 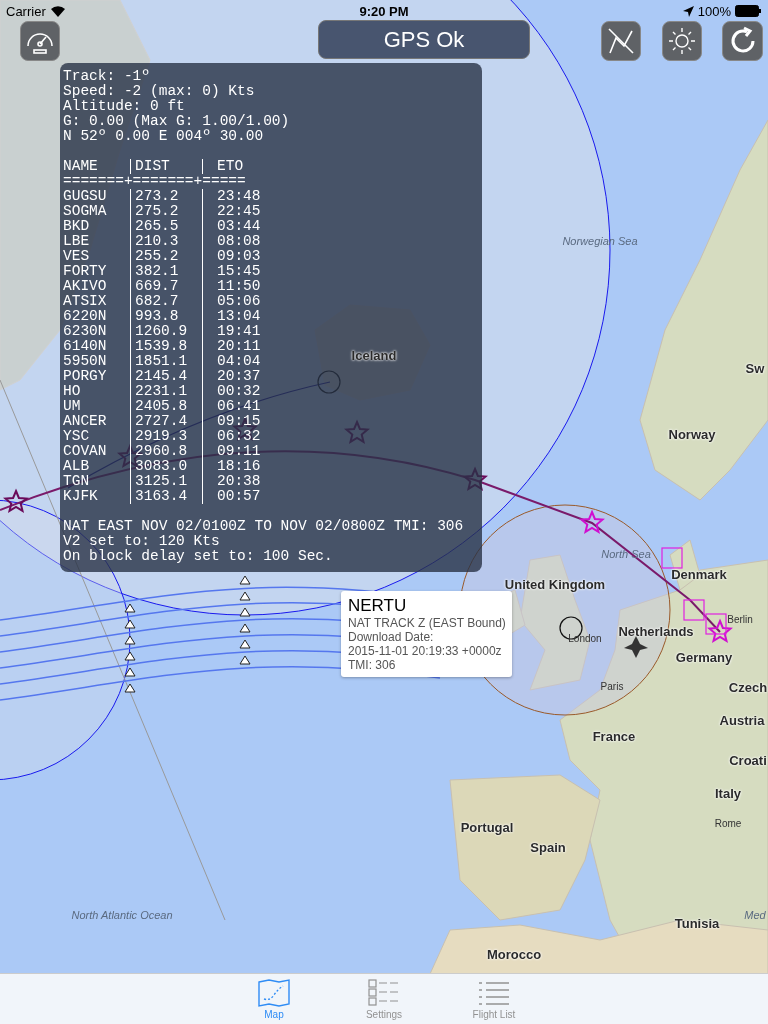 I want to click on map-label: Croati, so click(x=748, y=760).